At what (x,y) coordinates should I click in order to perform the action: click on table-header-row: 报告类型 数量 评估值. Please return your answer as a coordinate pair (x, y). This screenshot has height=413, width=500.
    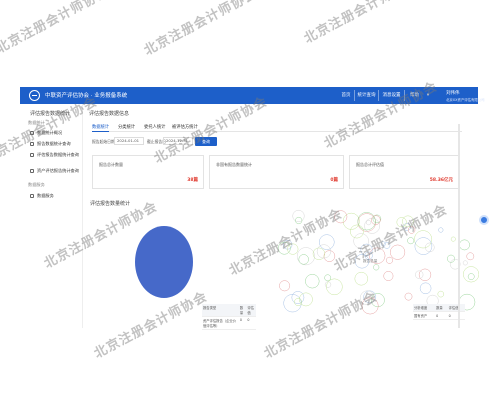
    Looking at the image, I should click on (229, 310).